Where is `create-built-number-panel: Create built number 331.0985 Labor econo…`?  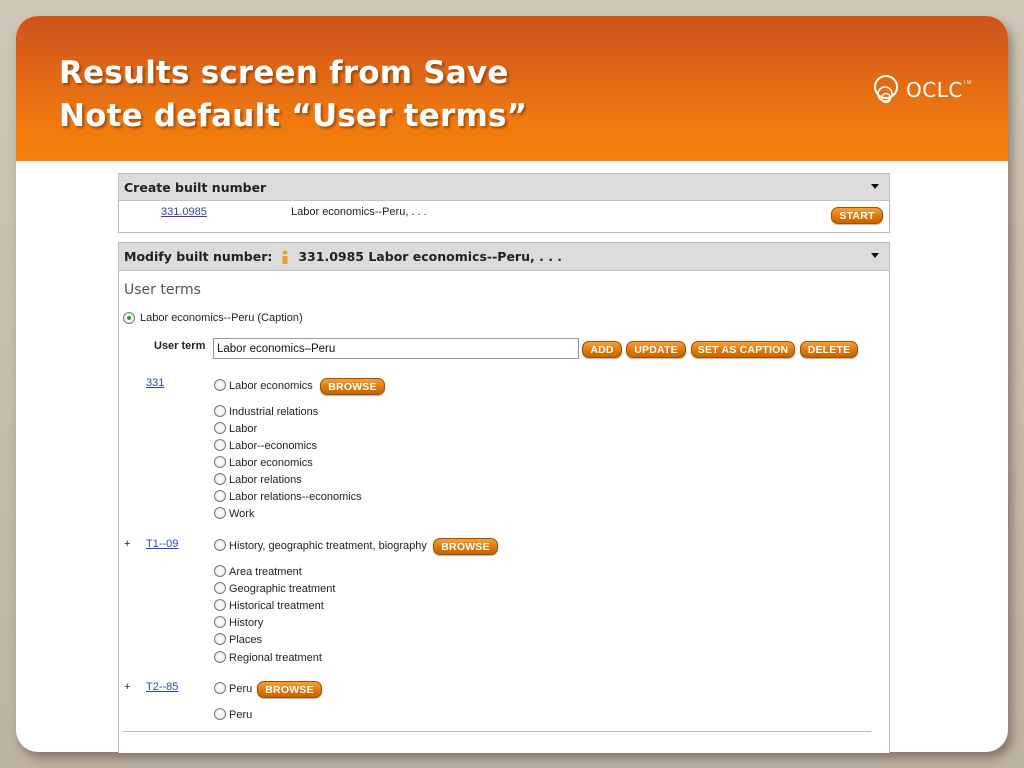
create-built-number-panel: Create built number 331.0985 Labor econo… is located at coordinates (504, 203).